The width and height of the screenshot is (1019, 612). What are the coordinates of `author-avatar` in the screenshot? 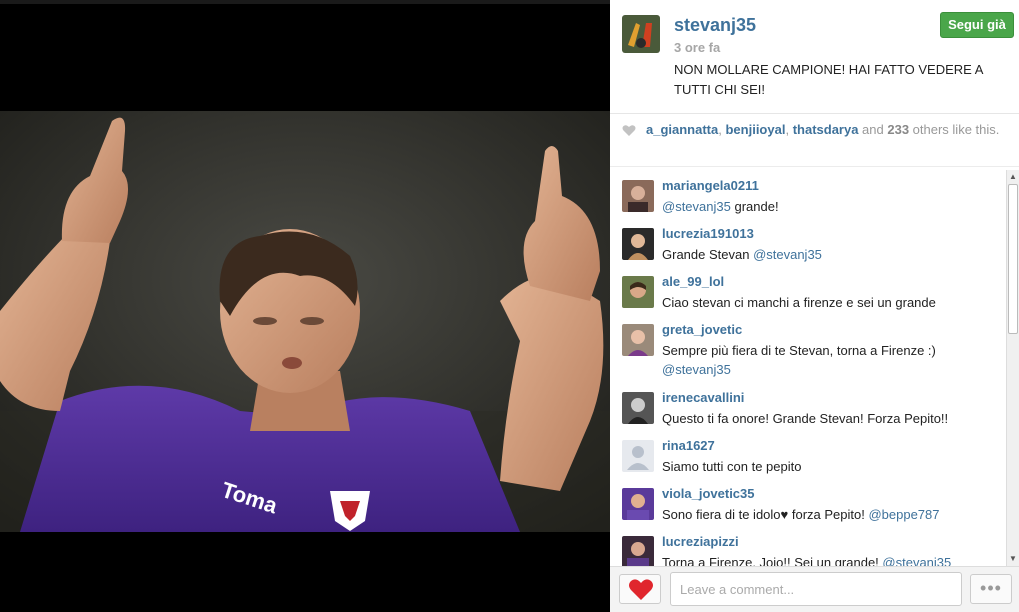 It's located at (641, 34).